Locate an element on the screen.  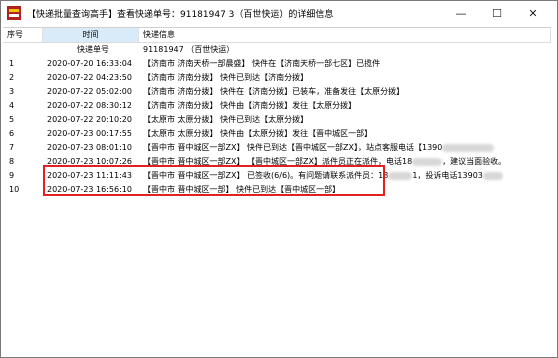
tracking-number-label: 快递单号 is located at coordinates (93, 49).